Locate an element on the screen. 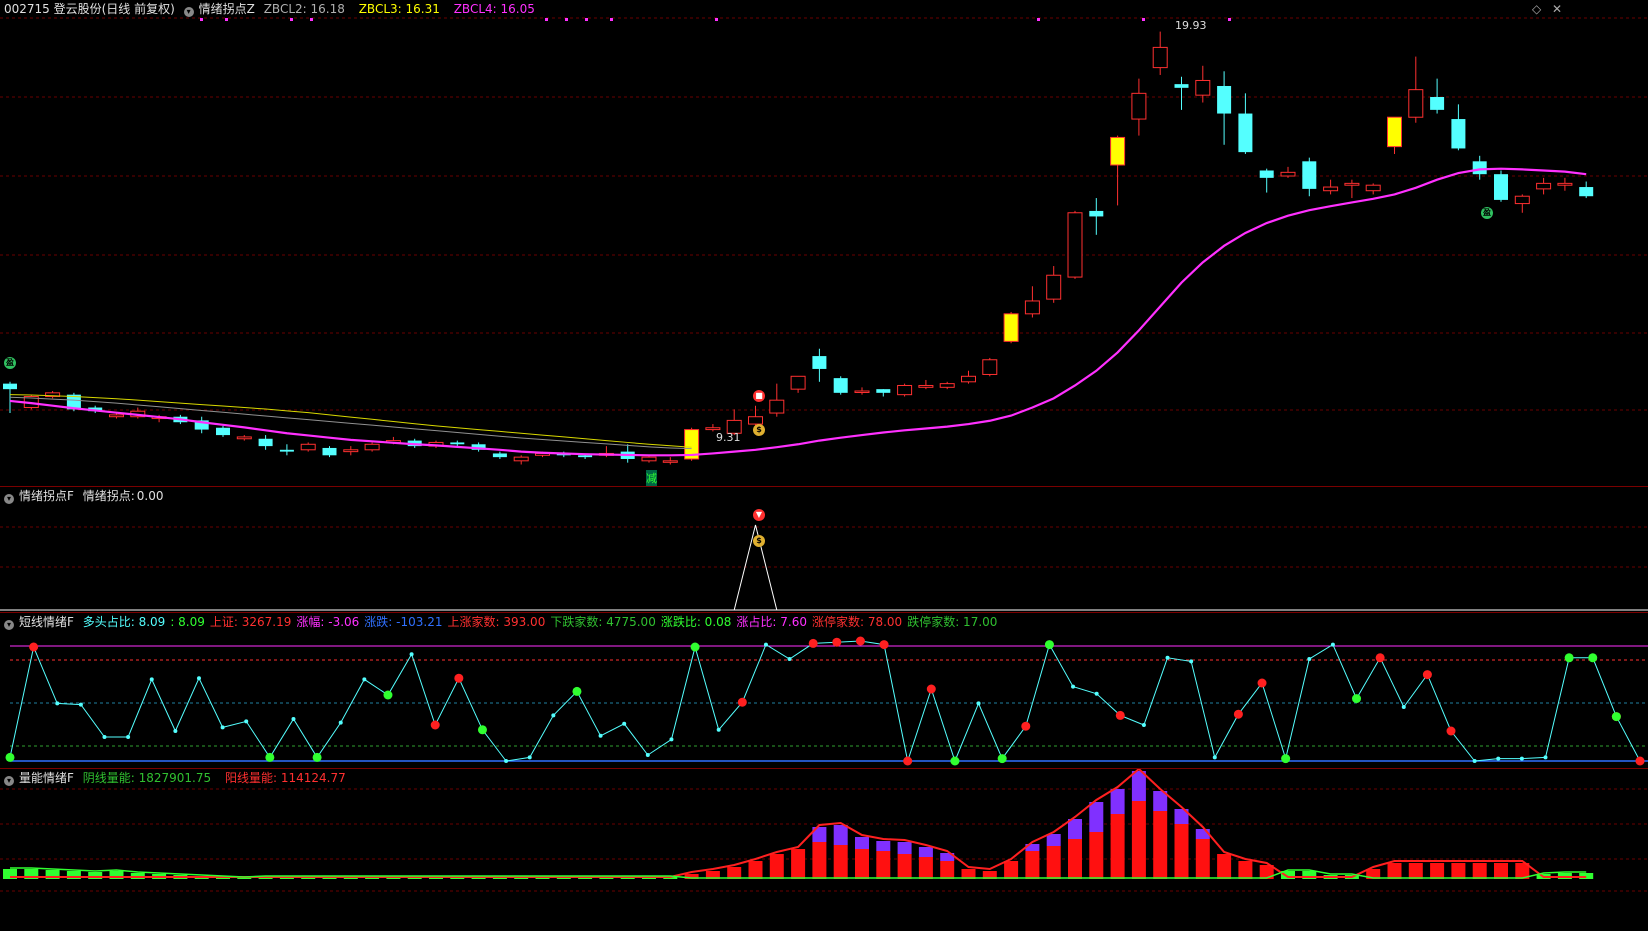 The image size is (1648, 931). jian-signal-label: 减 is located at coordinates (651, 478).